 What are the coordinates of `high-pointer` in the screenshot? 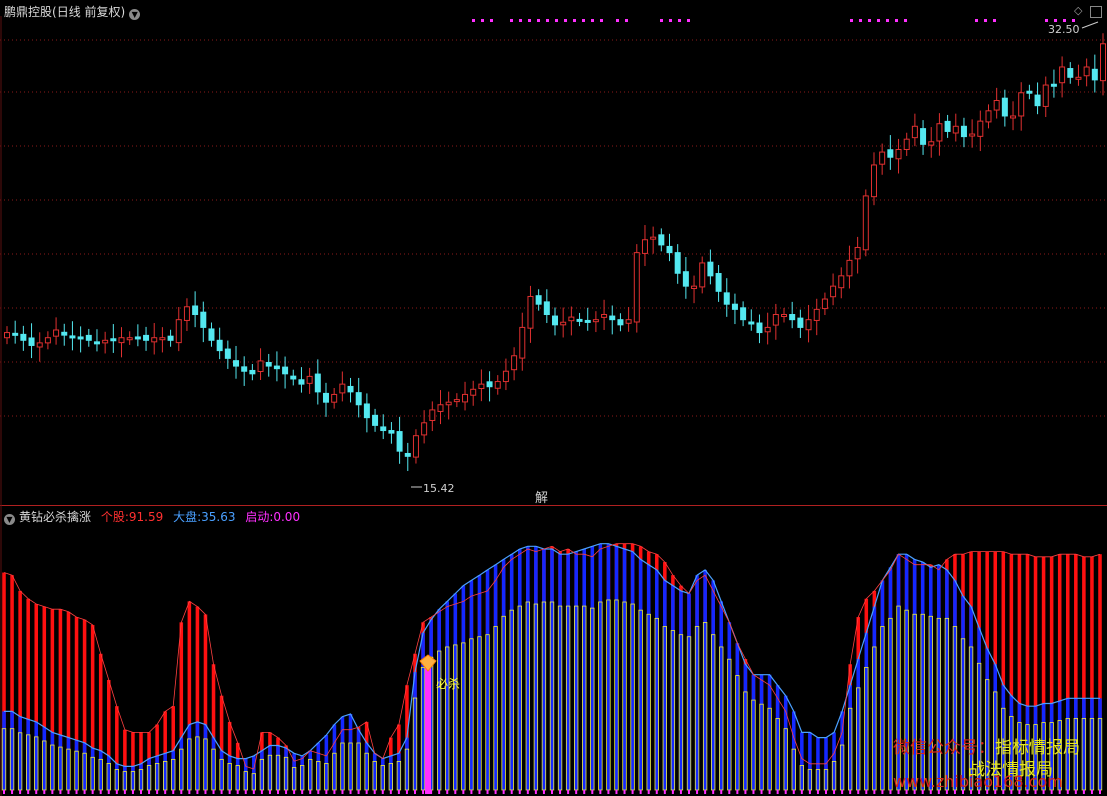 It's located at (1090, 25).